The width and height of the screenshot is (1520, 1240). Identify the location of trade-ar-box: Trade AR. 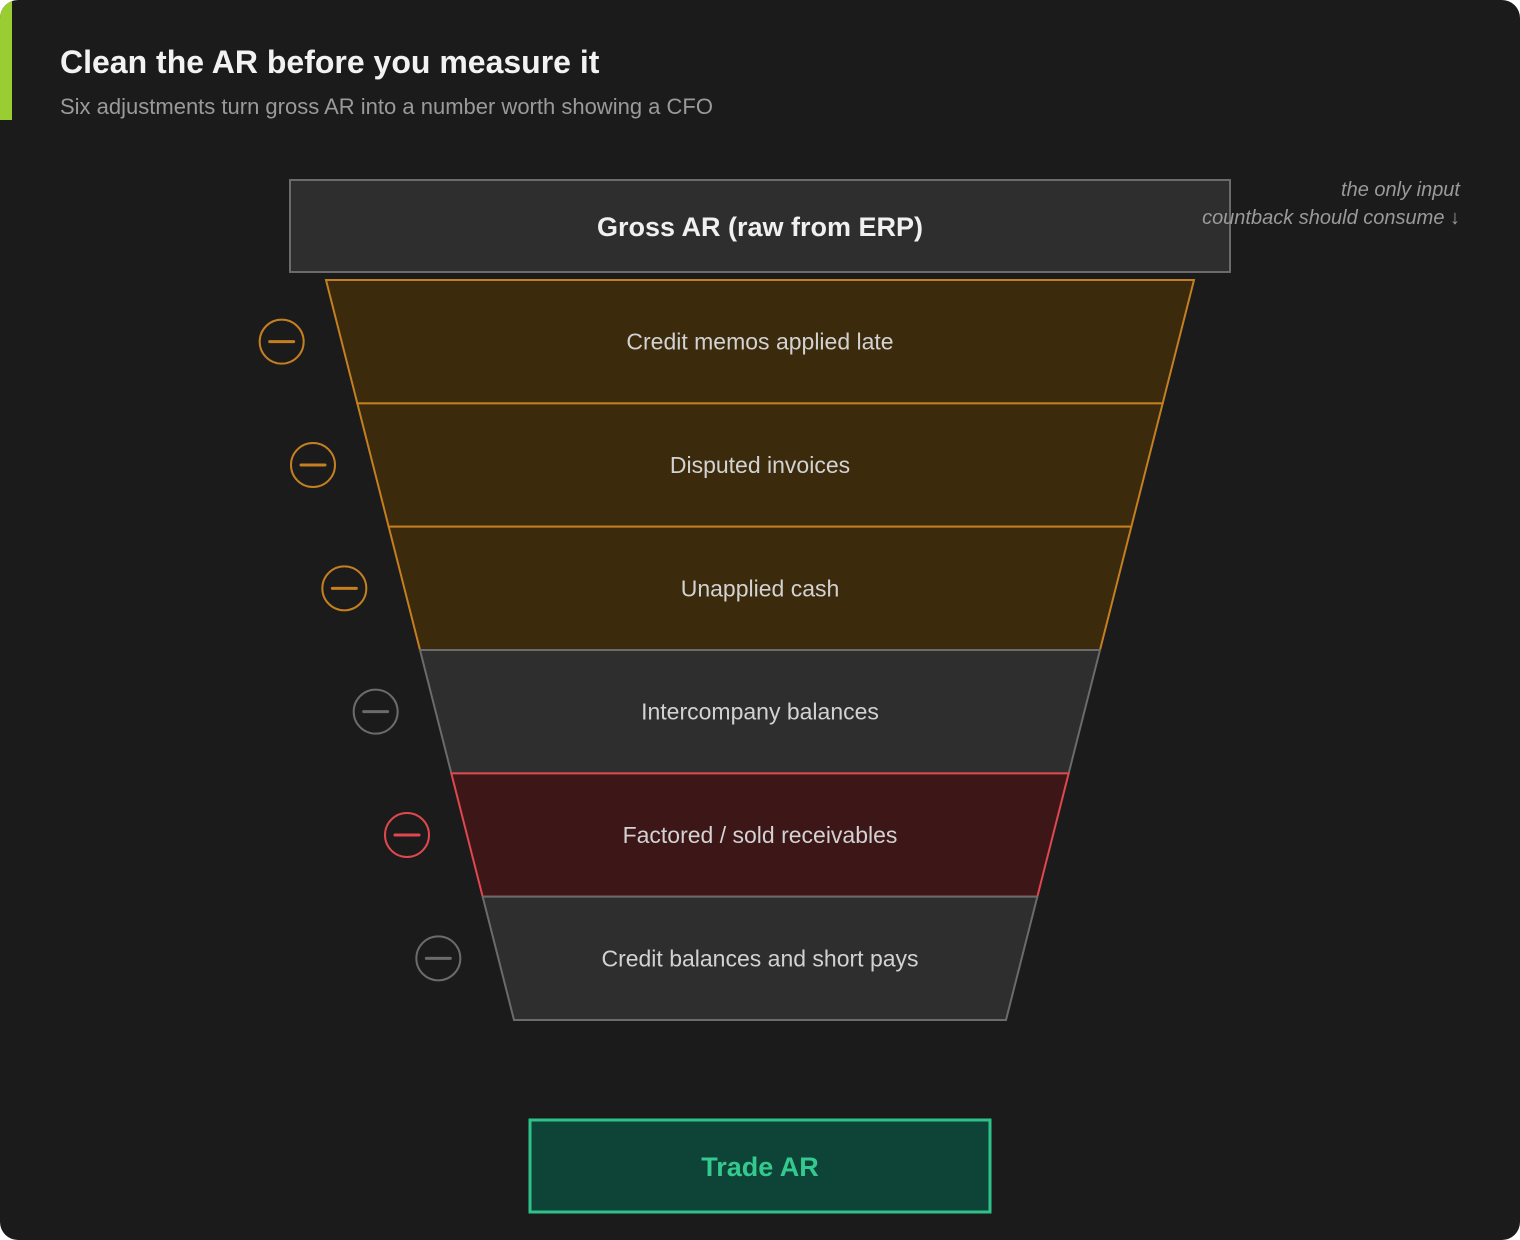
(760, 1166).